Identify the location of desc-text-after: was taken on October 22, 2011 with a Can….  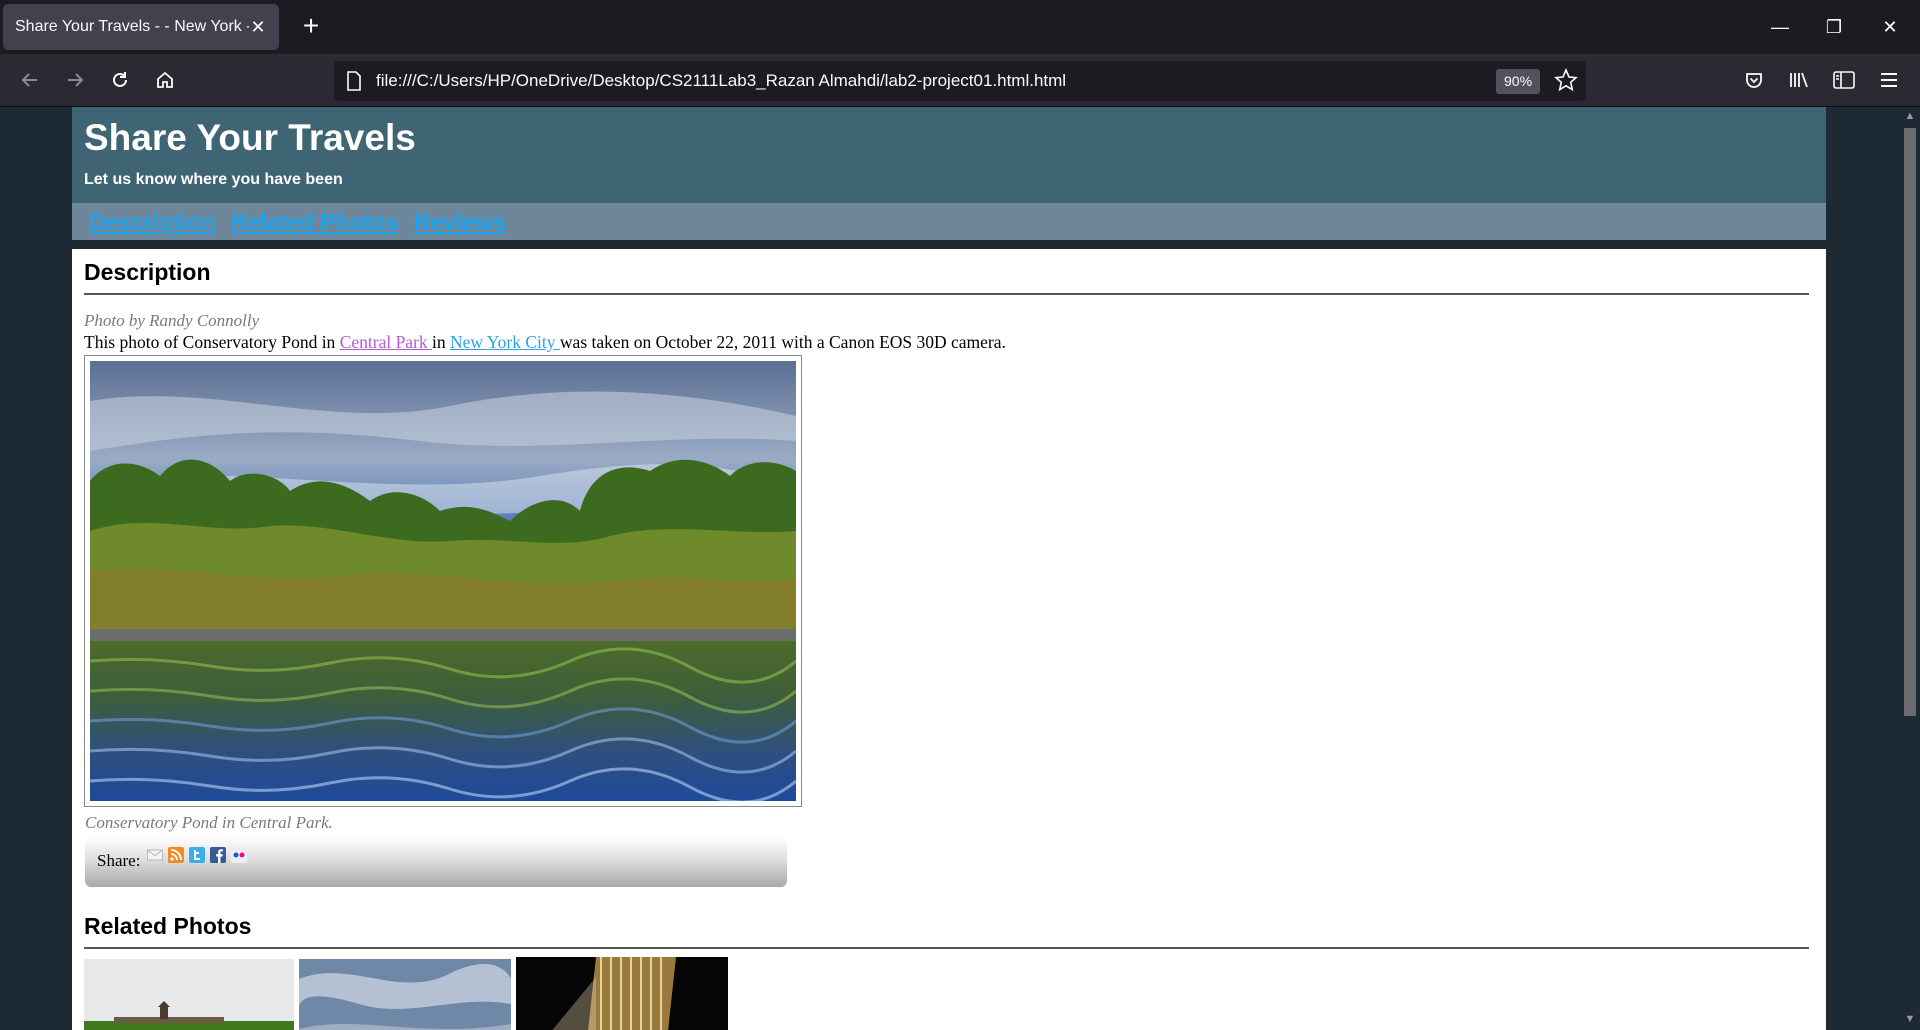
(782, 342).